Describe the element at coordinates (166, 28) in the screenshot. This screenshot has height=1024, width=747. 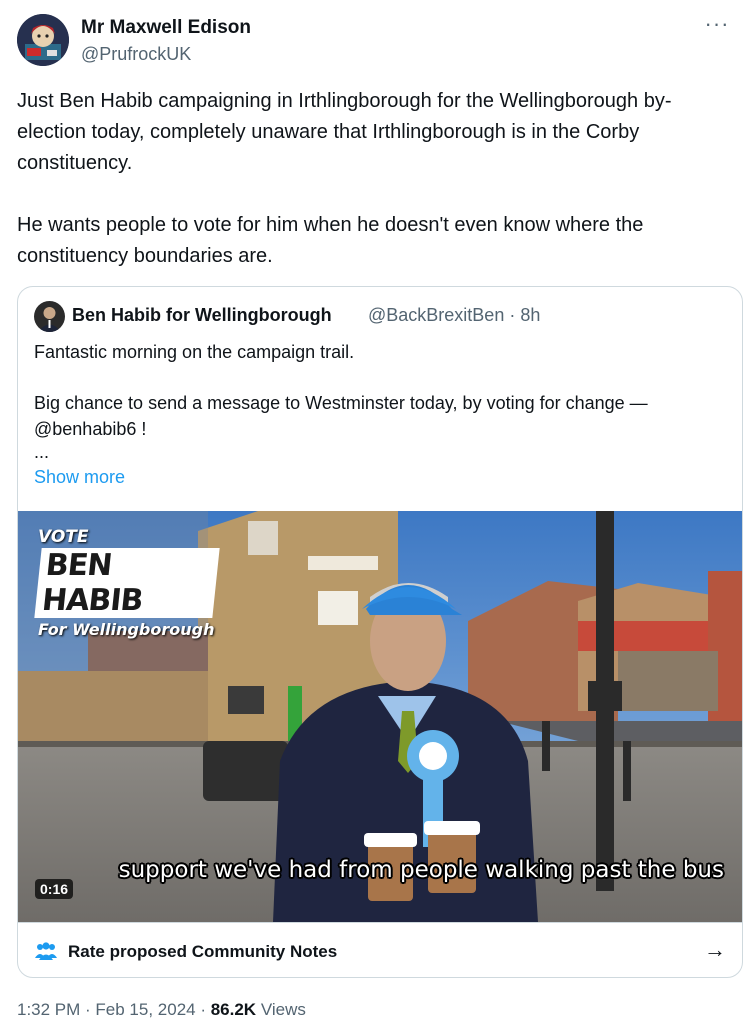
I see `author-name: Mr Maxwell Edison` at that location.